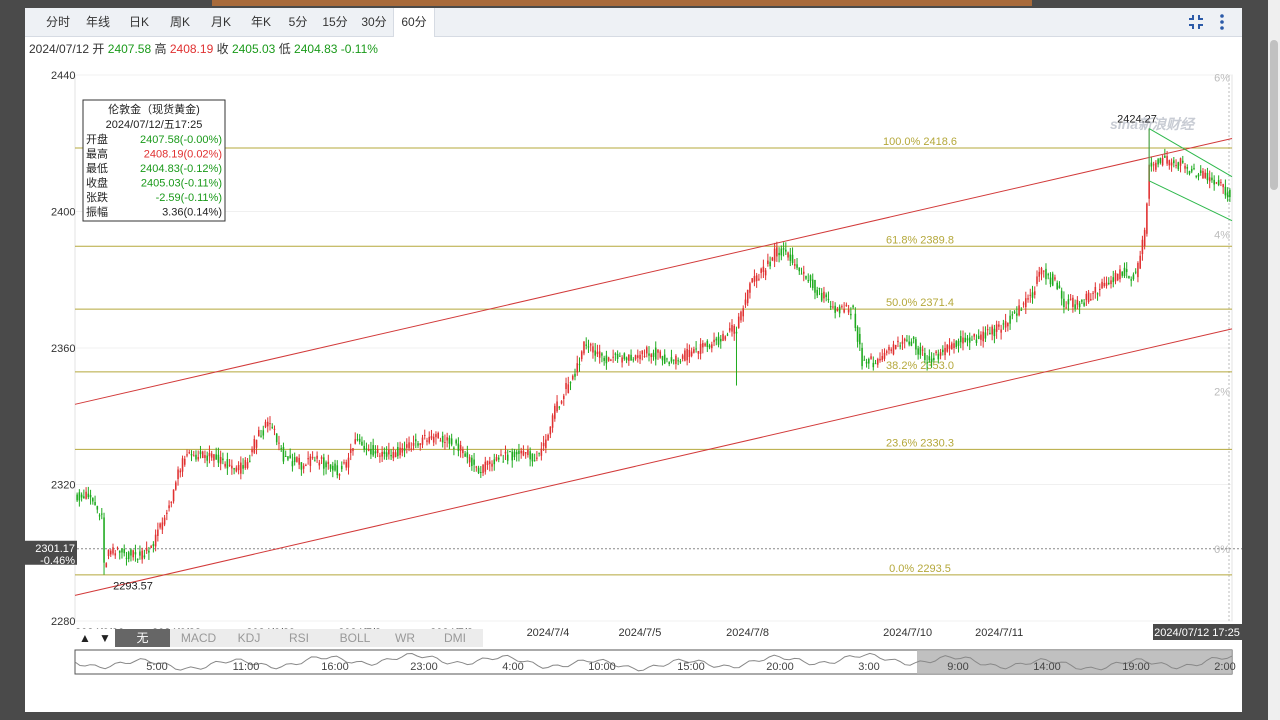 This screenshot has width=1280, height=720. What do you see at coordinates (335, 22) in the screenshot?
I see `tab-7: 15分` at bounding box center [335, 22].